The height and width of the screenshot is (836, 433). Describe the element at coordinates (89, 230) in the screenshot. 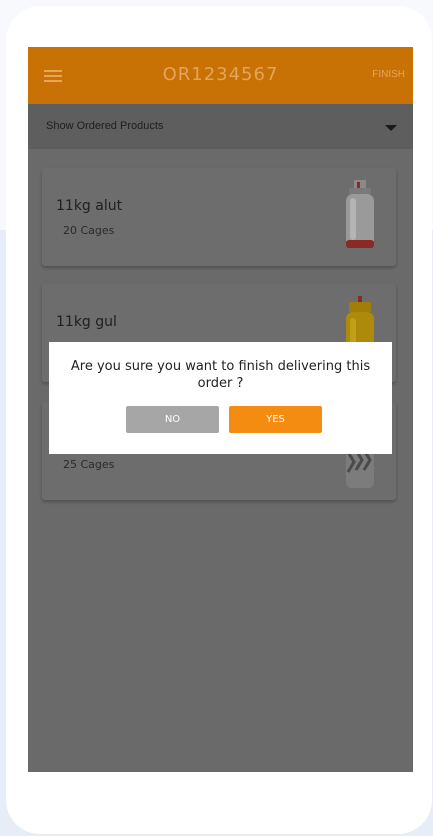

I see `product-quantity: 20 Cages` at that location.